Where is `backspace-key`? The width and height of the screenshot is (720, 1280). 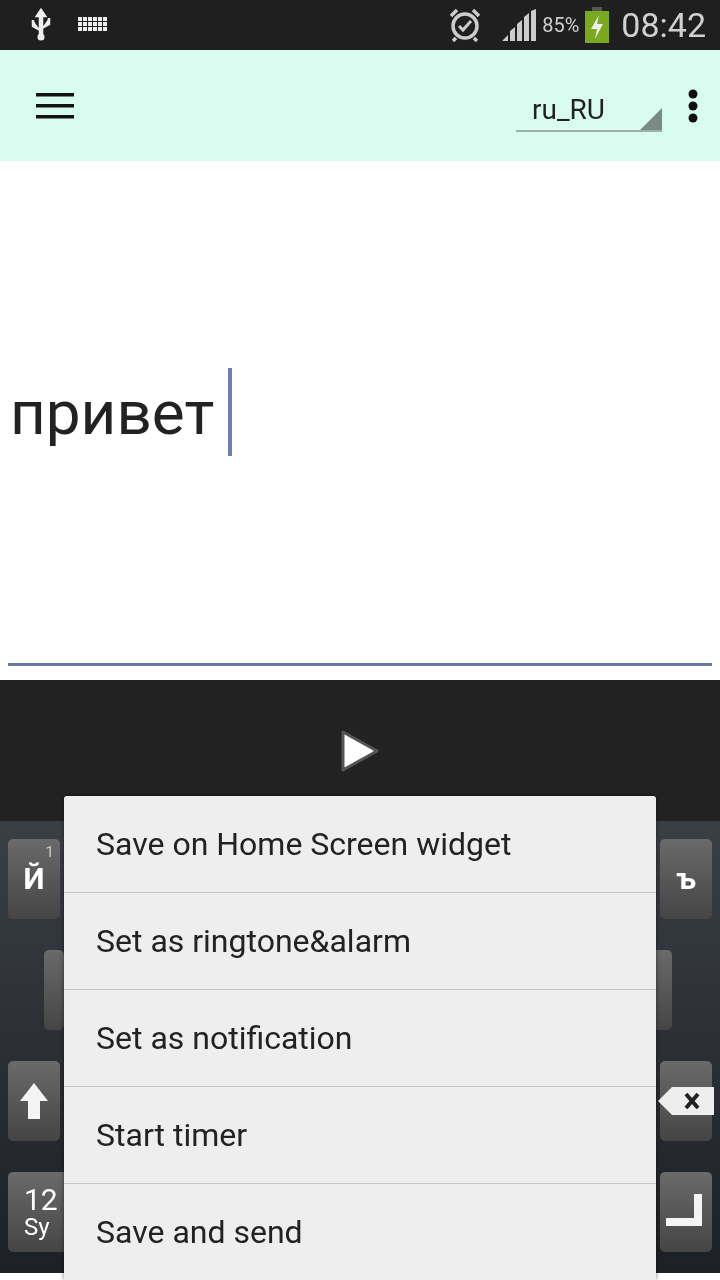
backspace-key is located at coordinates (686, 1100).